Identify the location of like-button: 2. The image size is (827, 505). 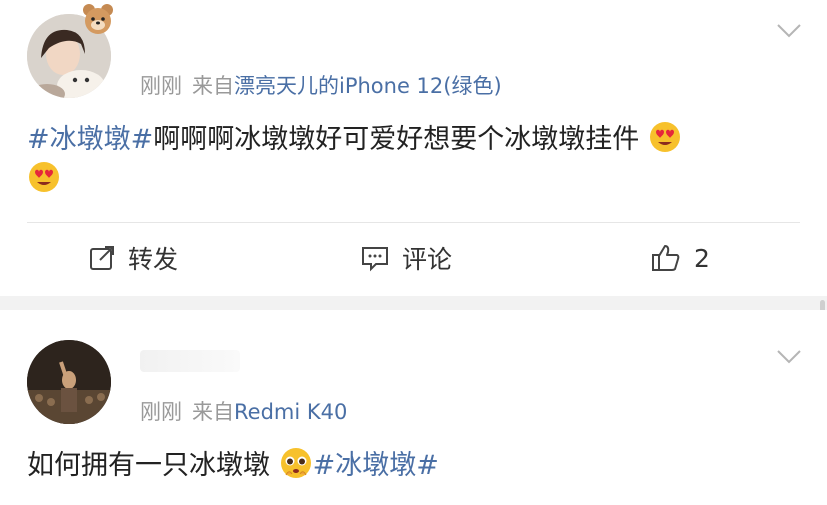
(680, 258).